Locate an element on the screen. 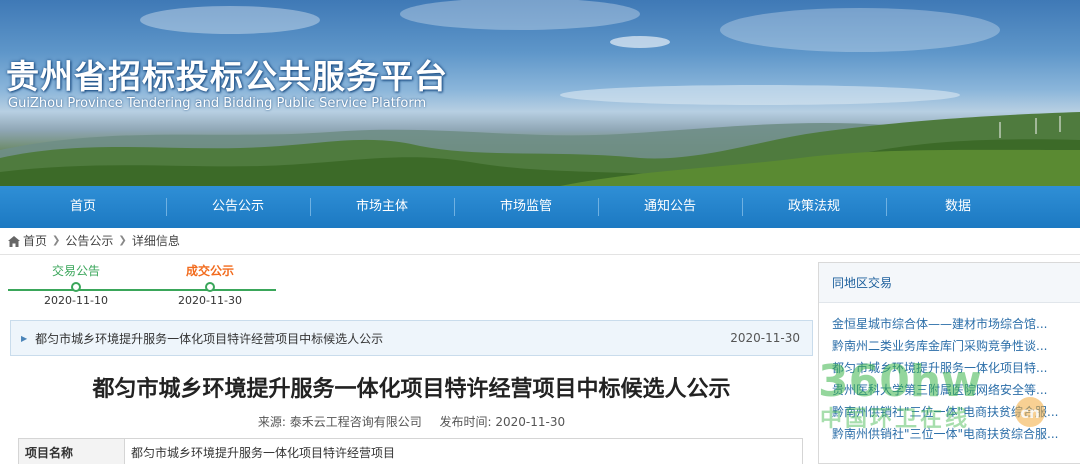  timeline-step-date: 2020-11-10 is located at coordinates (76, 300).